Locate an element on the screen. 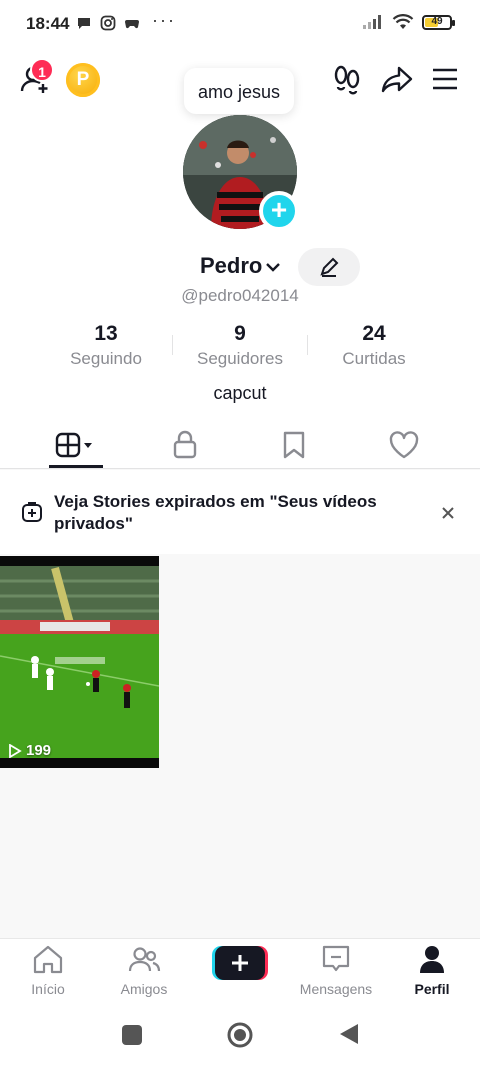 This screenshot has width=480, height=1066. bookmark-icon is located at coordinates (294, 445).